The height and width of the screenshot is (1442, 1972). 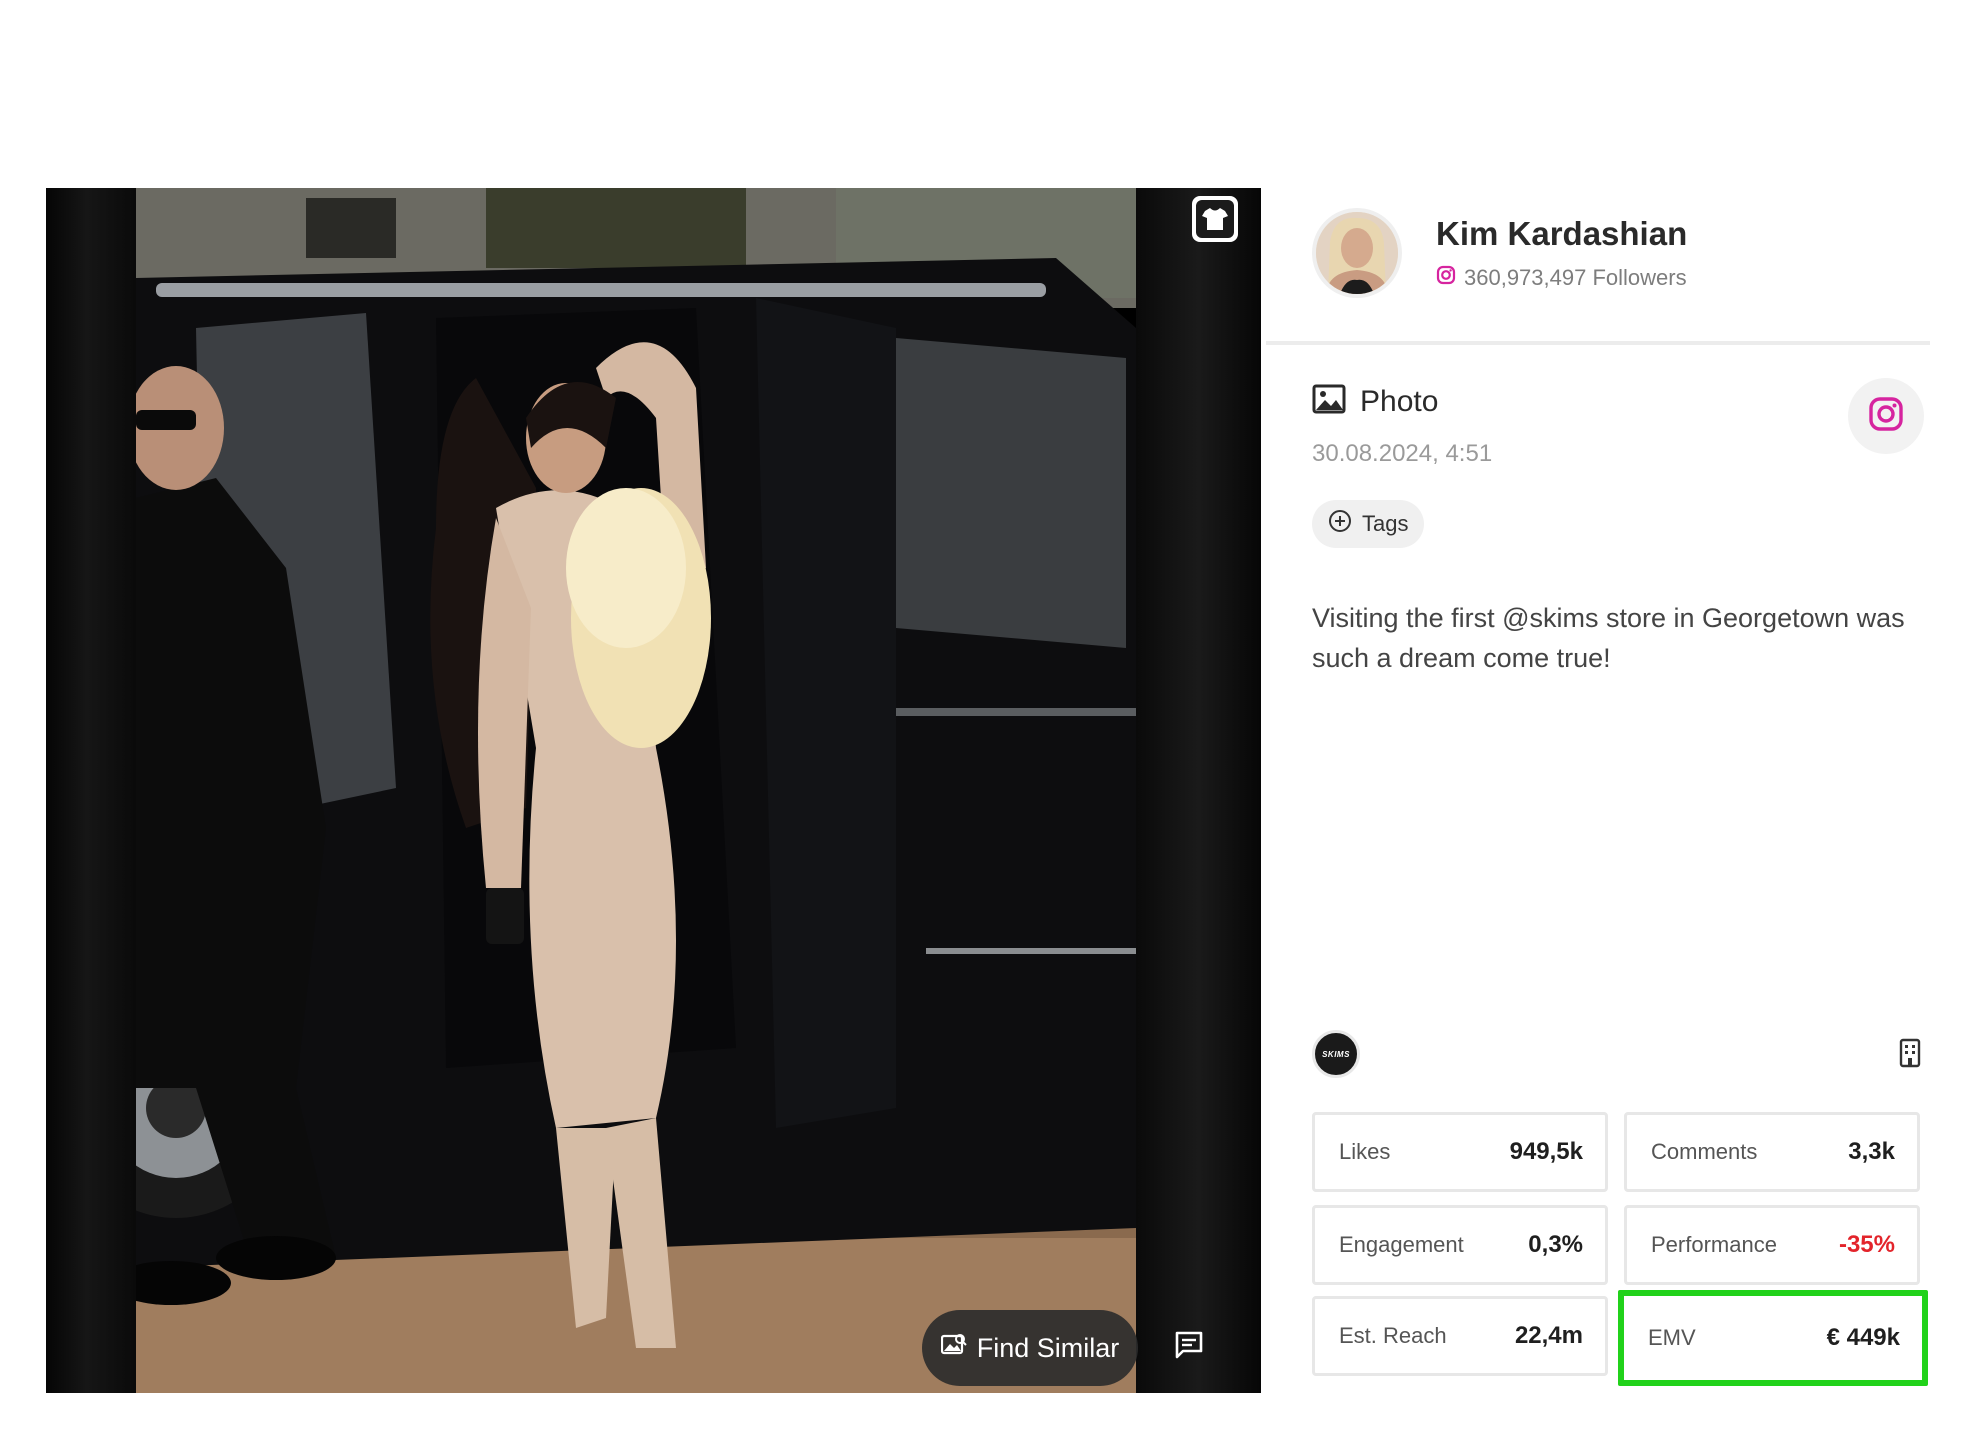 I want to click on add-tags-button: Tags, so click(x=1368, y=524).